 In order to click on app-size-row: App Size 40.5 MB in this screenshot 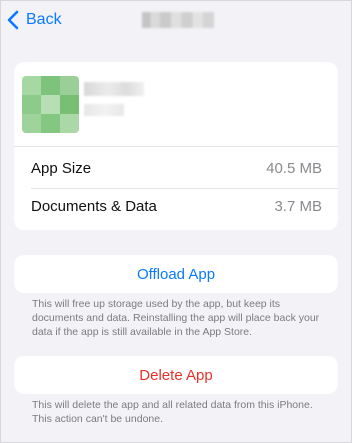, I will do `click(176, 168)`.